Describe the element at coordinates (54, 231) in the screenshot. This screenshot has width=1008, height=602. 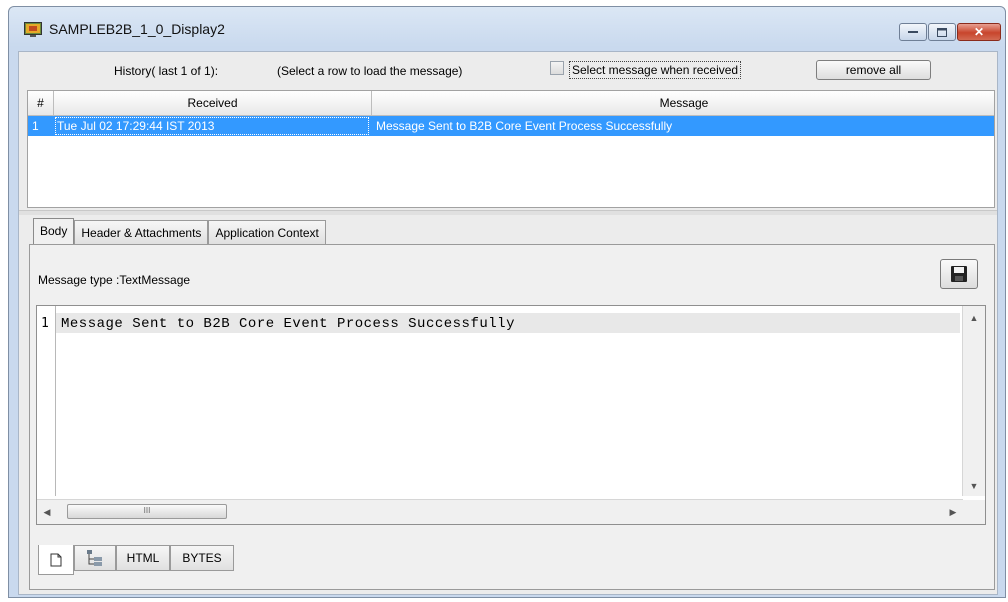
I see `tab-body: Body` at that location.